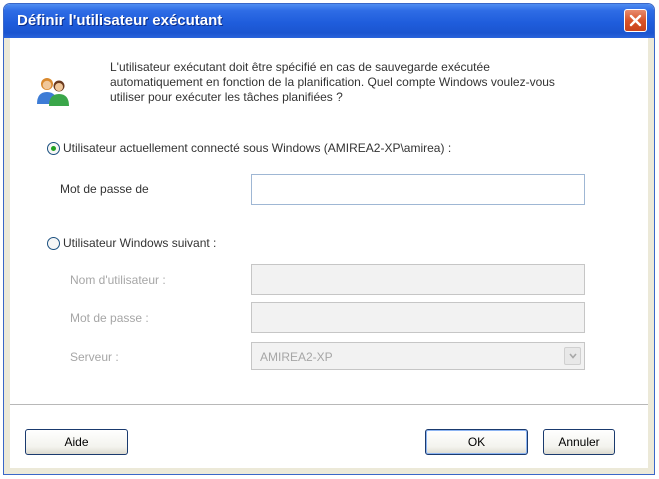 This screenshot has height=479, width=659. What do you see at coordinates (118, 280) in the screenshot?
I see `username-label: Nom d'utilisateur :` at bounding box center [118, 280].